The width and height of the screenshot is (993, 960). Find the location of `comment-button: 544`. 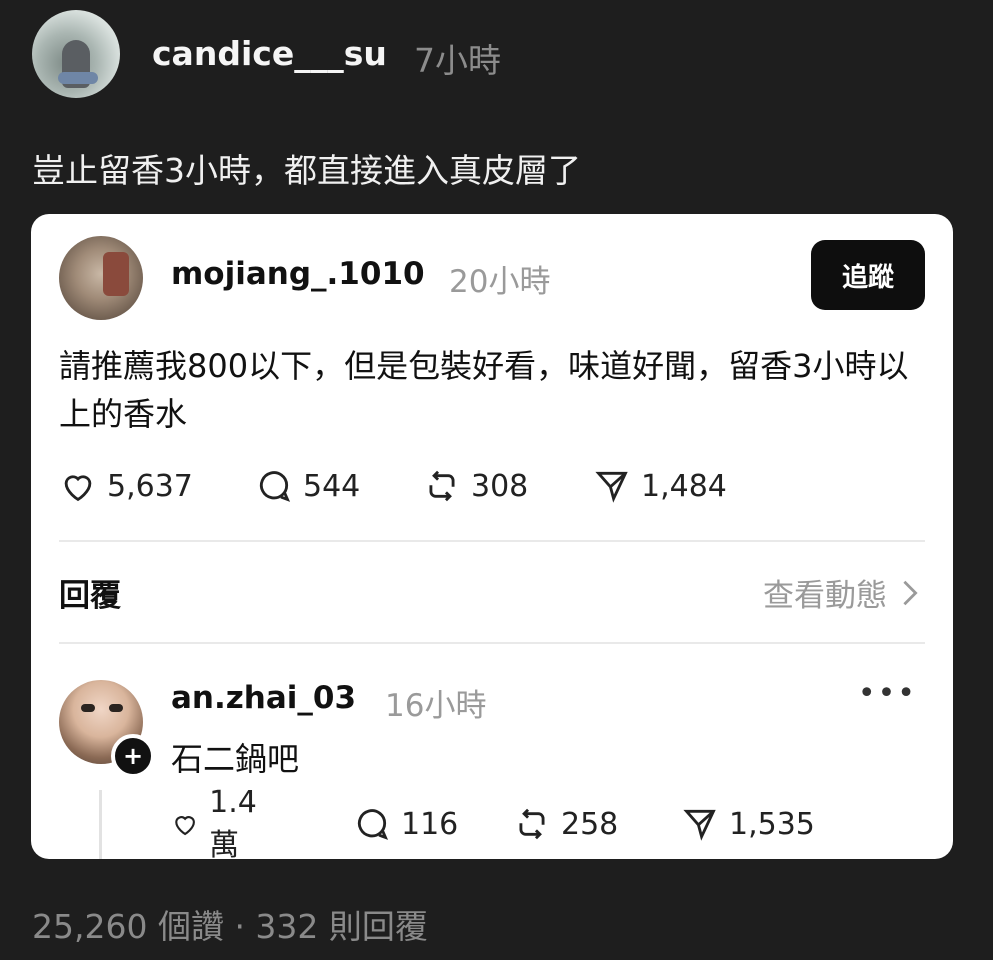

comment-button: 544 is located at coordinates (307, 486).